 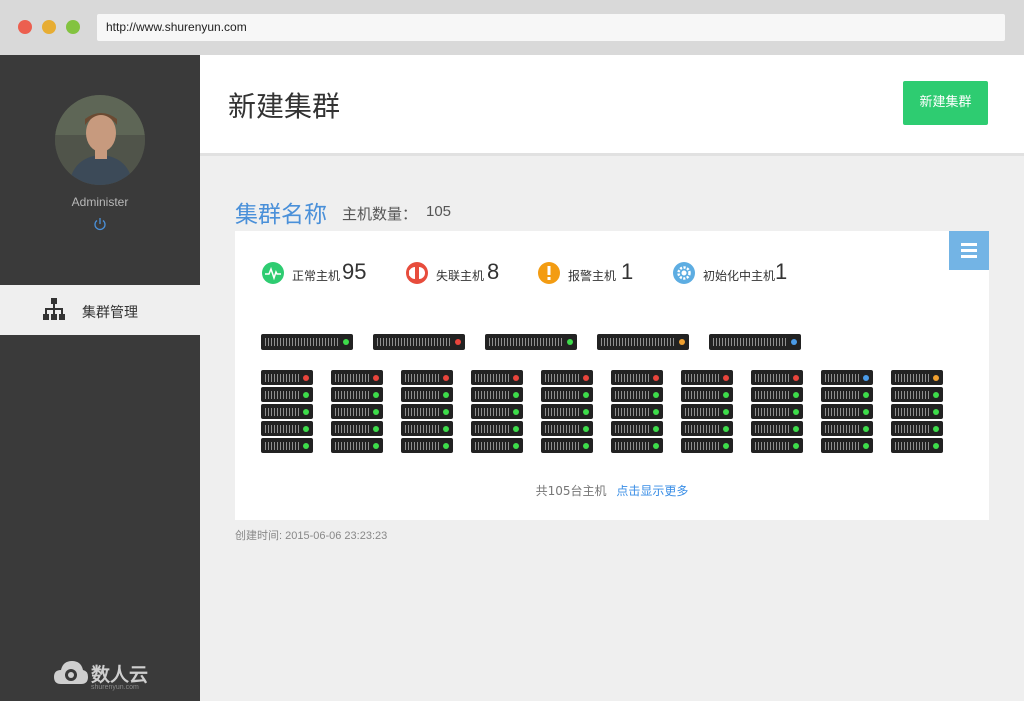 I want to click on show-more-link: 点击显示更多, so click(x=652, y=491).